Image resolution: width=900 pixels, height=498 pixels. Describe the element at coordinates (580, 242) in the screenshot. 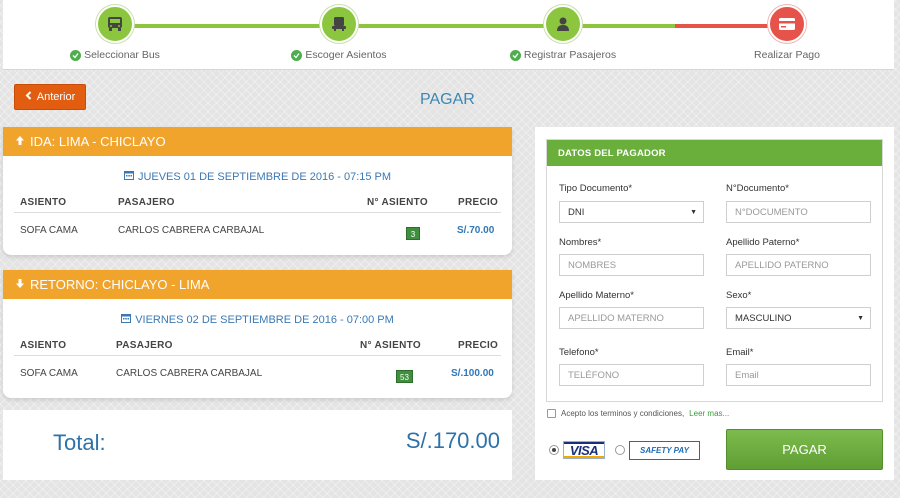

I see `nombres-label: Nombres*` at that location.